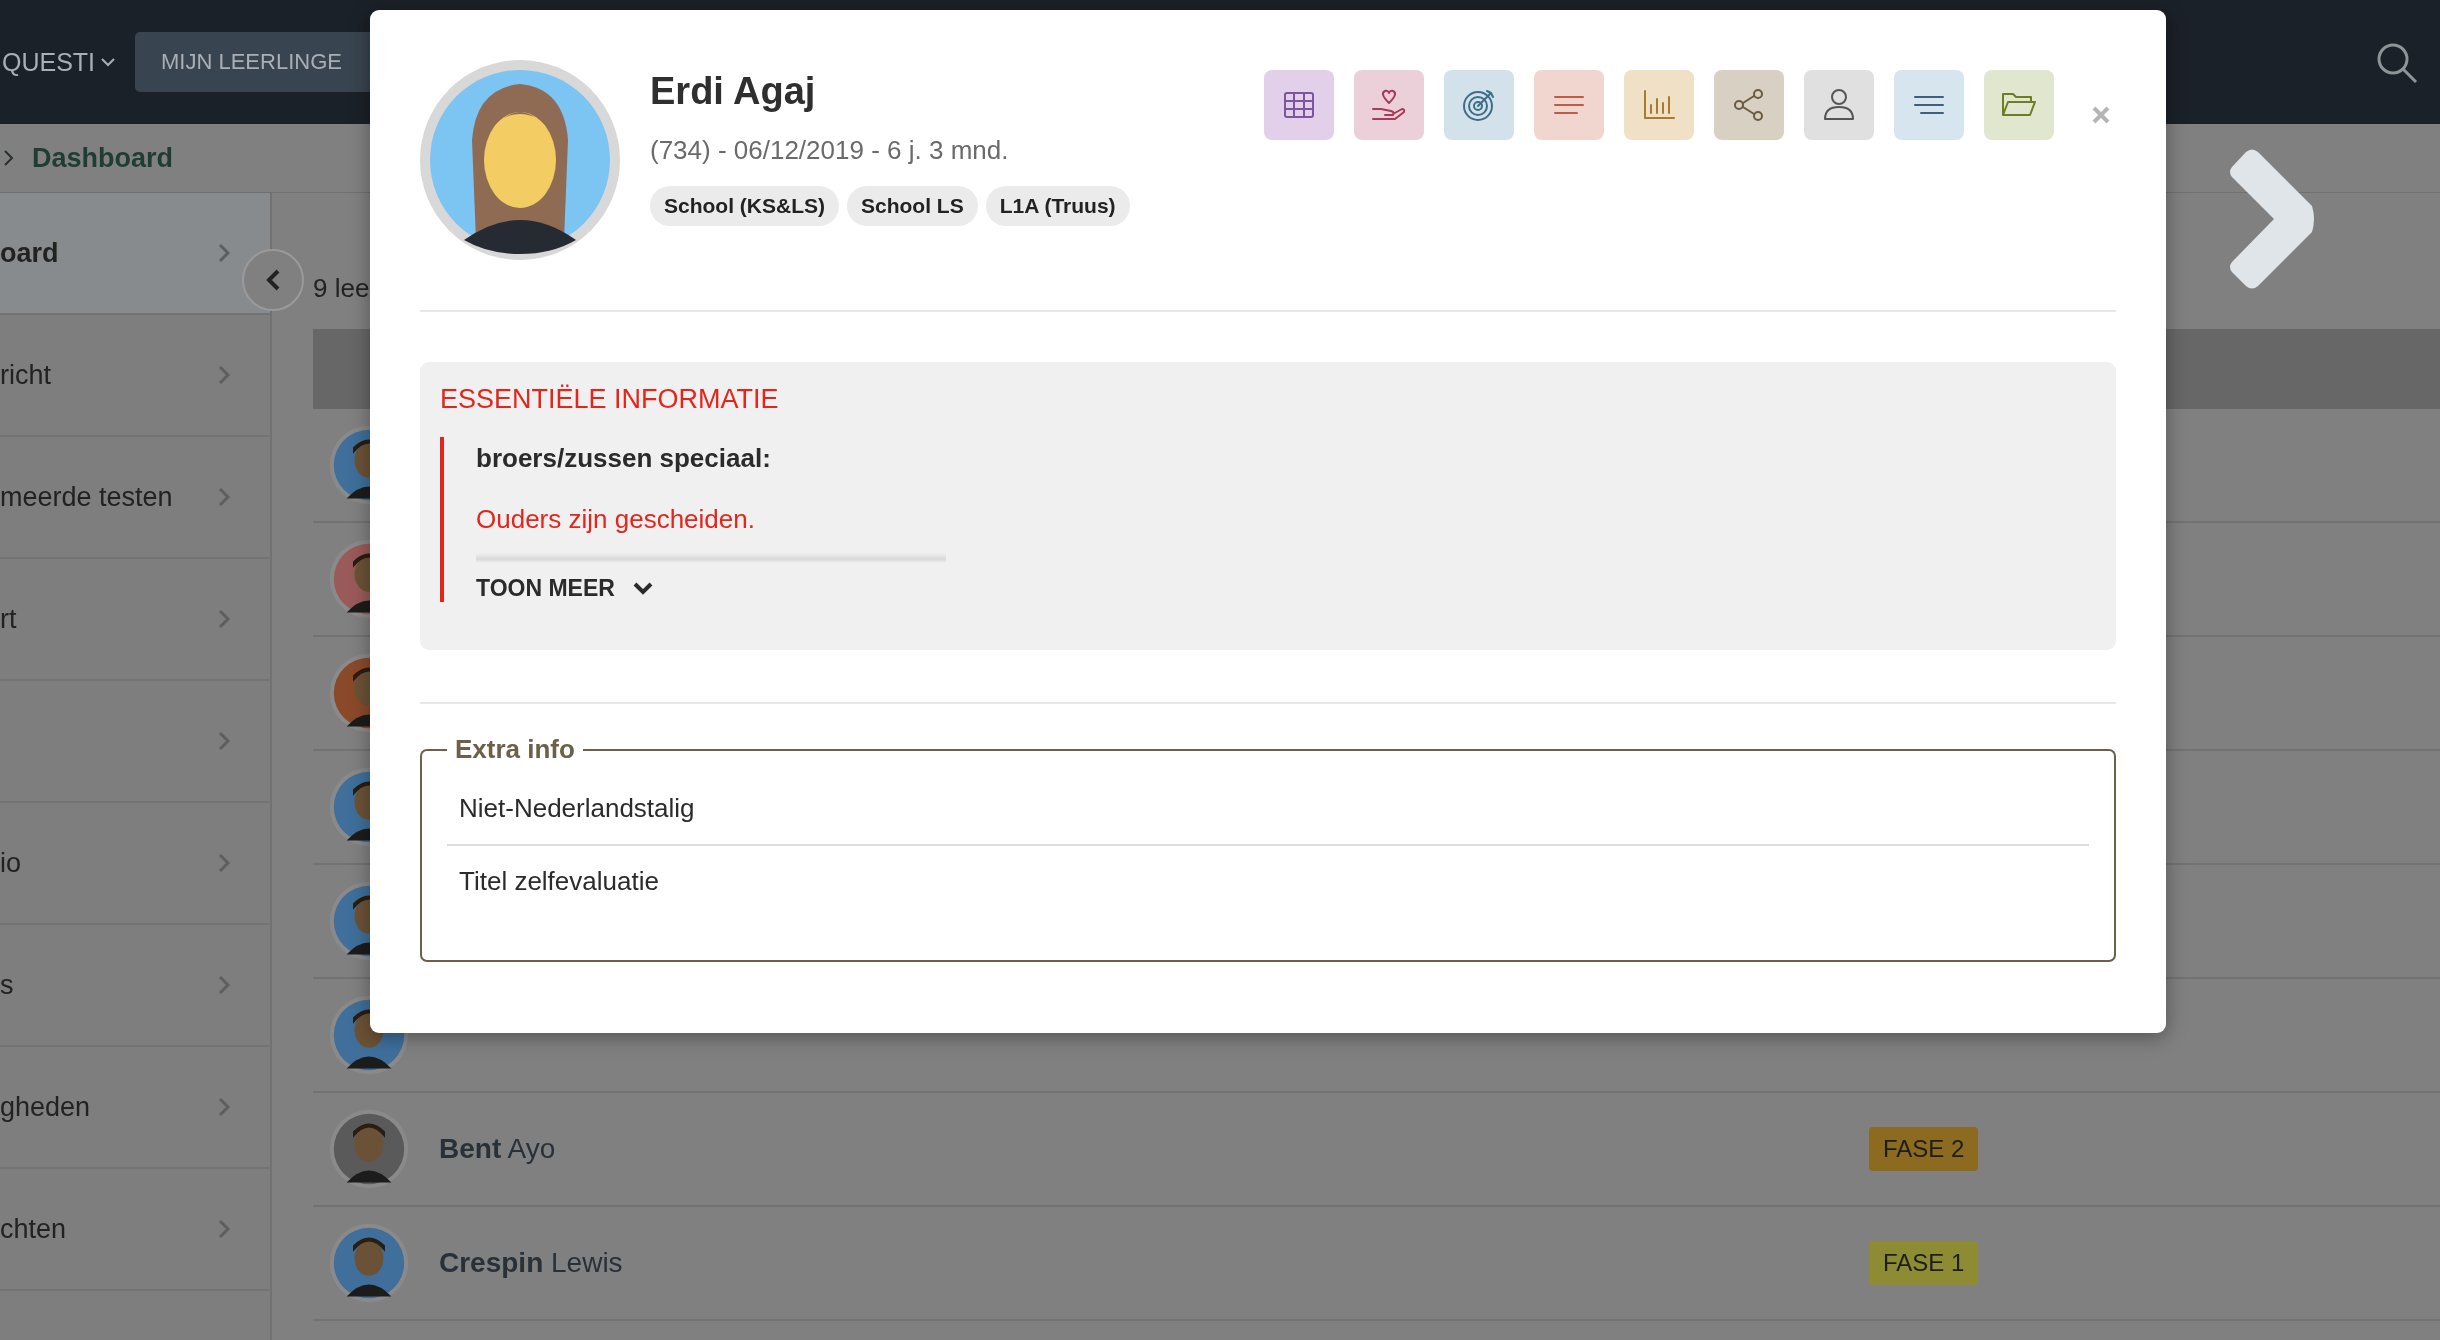 The height and width of the screenshot is (1340, 2440). Describe the element at coordinates (1389, 105) in the screenshot. I see `care-action-button` at that location.